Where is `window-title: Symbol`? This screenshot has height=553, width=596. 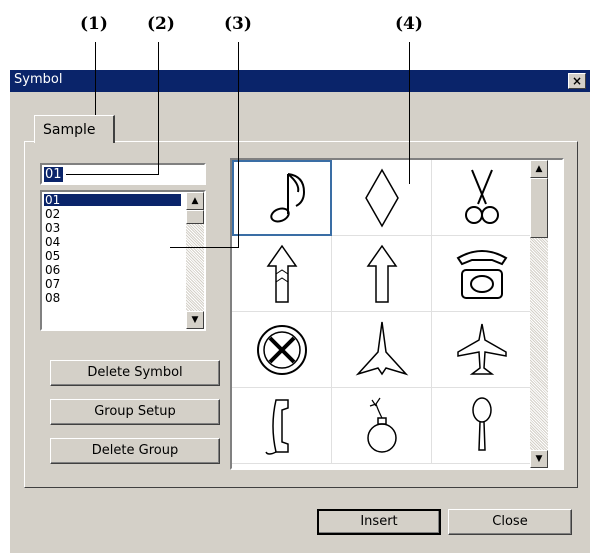 window-title: Symbol is located at coordinates (38, 79).